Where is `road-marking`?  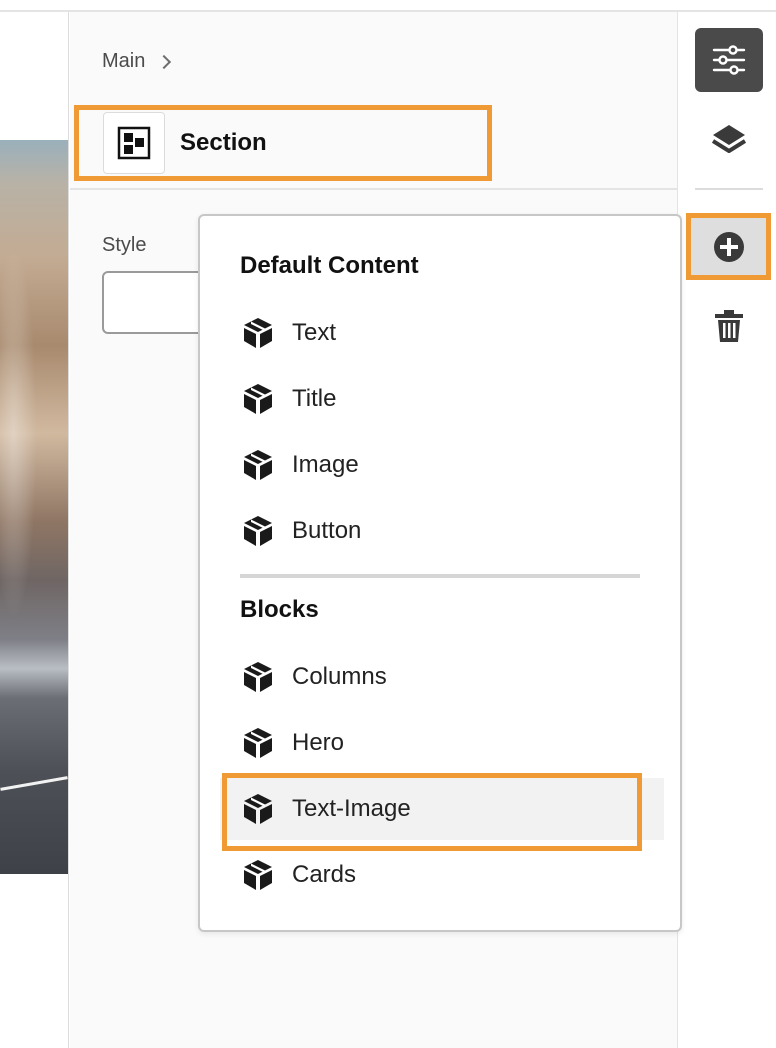 road-marking is located at coordinates (34, 783).